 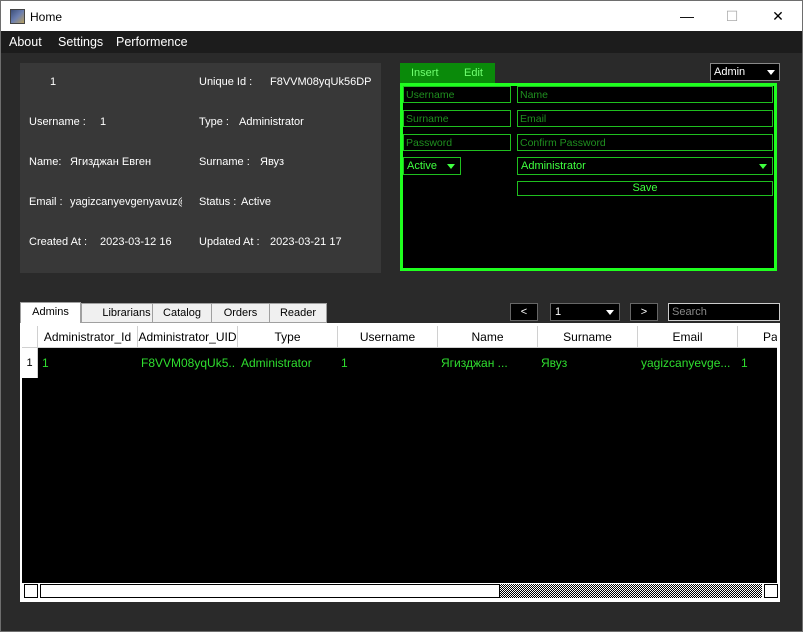 I want to click on column-header: Username, so click(x=388, y=337).